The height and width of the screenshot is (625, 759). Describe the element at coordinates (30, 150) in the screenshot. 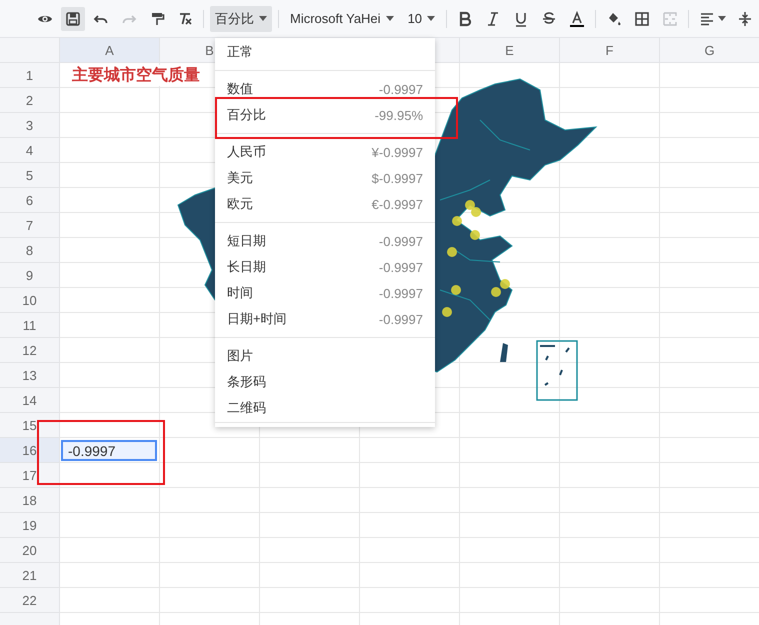

I see `row-header: 4` at that location.